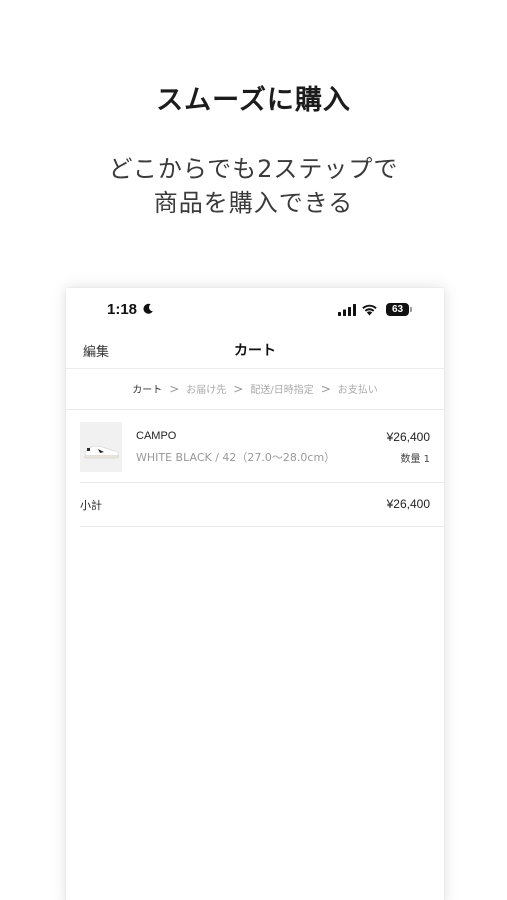 Image resolution: width=507 pixels, height=900 pixels. What do you see at coordinates (408, 504) in the screenshot?
I see `subtotal-value: ¥26,400` at bounding box center [408, 504].